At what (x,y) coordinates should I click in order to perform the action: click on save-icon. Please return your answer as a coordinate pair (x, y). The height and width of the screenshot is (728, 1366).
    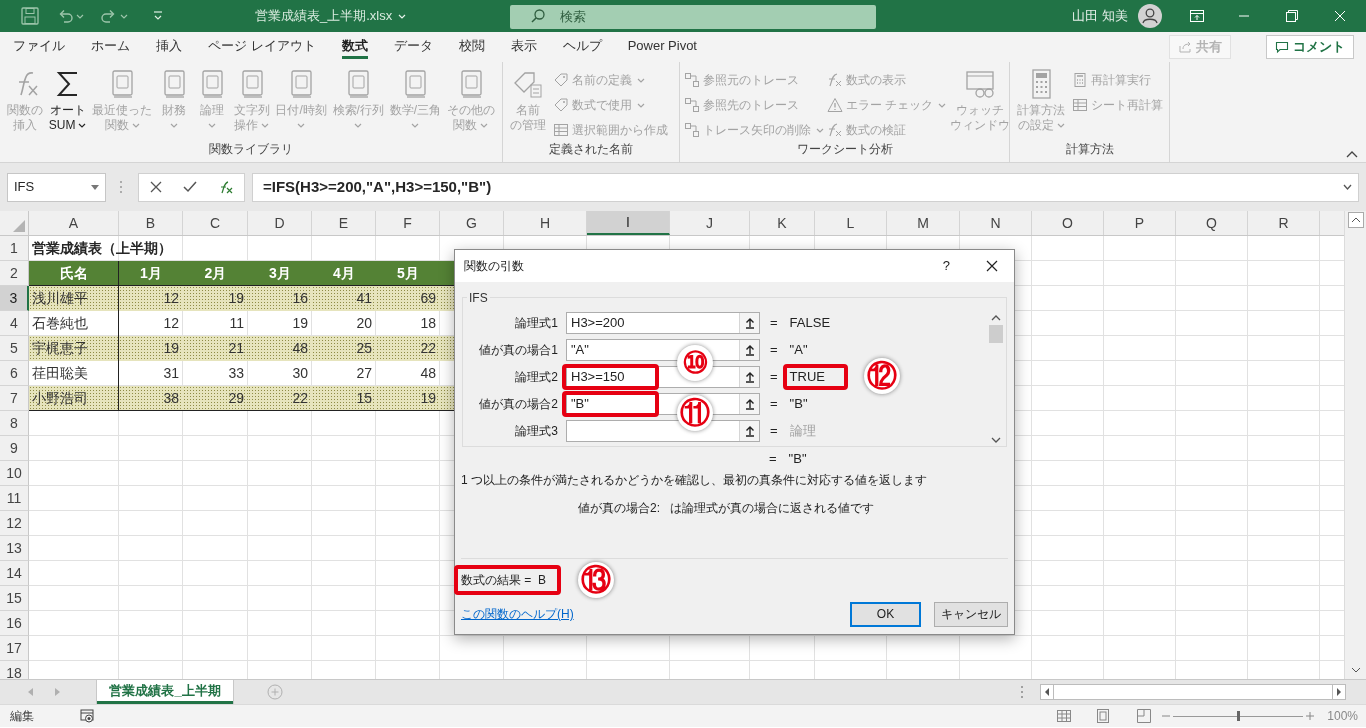
    Looking at the image, I should click on (30, 16).